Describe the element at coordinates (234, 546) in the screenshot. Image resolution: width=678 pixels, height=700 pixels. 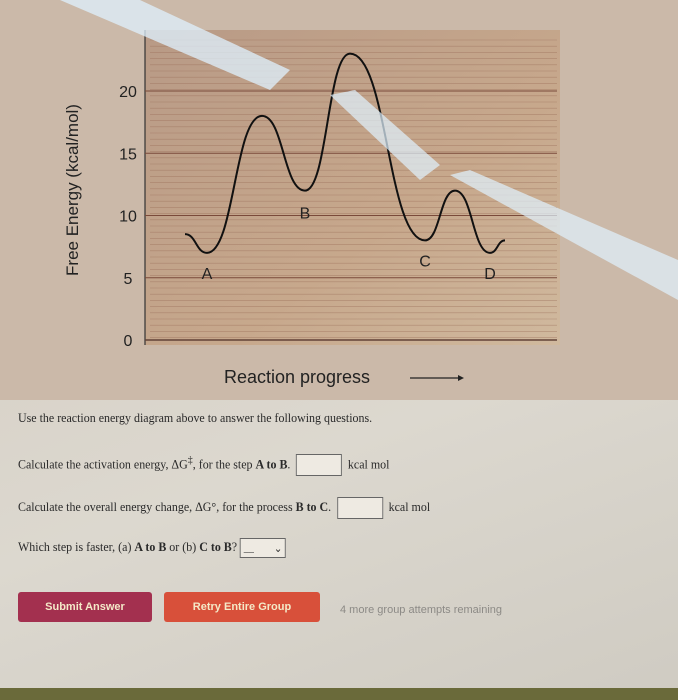
I see `q3-post: ?` at that location.